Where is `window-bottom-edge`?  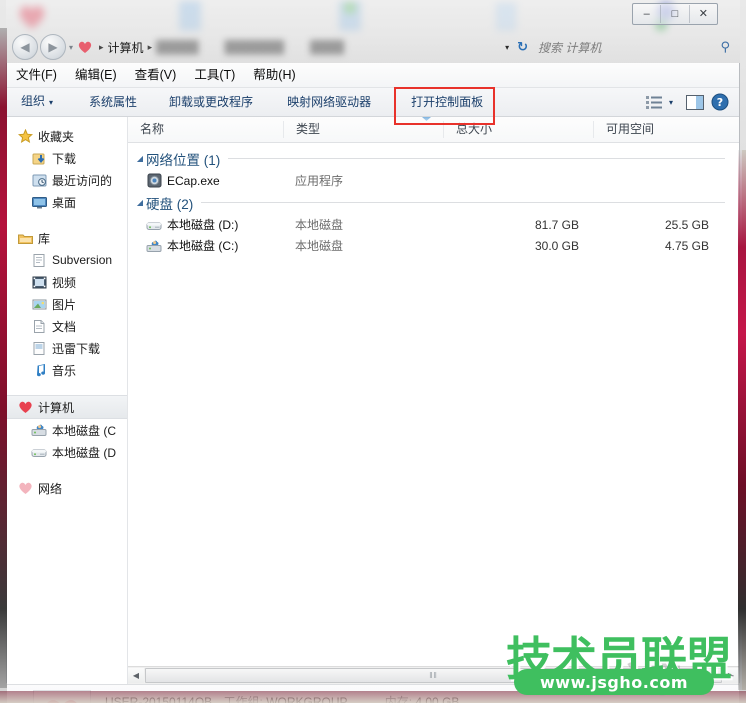
window-bottom-edge is located at coordinates (373, 697).